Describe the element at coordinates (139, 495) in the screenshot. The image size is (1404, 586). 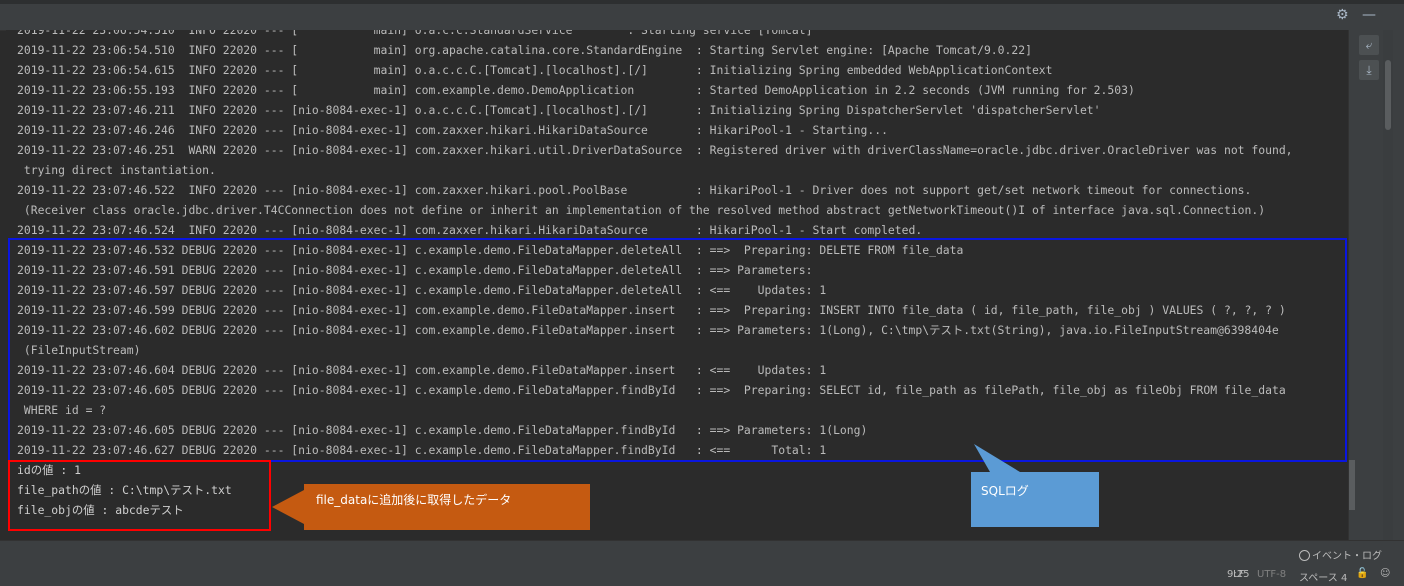
I see `output-highlight-box` at that location.